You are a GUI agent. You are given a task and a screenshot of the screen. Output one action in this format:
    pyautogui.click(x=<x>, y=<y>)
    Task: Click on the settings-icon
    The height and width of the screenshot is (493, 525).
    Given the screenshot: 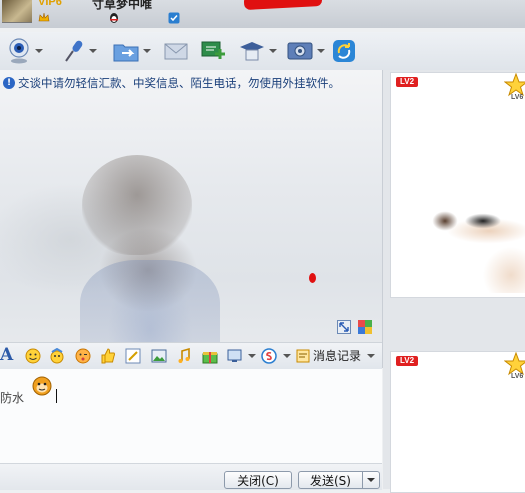 What is the action you would take?
    pyautogui.click(x=300, y=51)
    